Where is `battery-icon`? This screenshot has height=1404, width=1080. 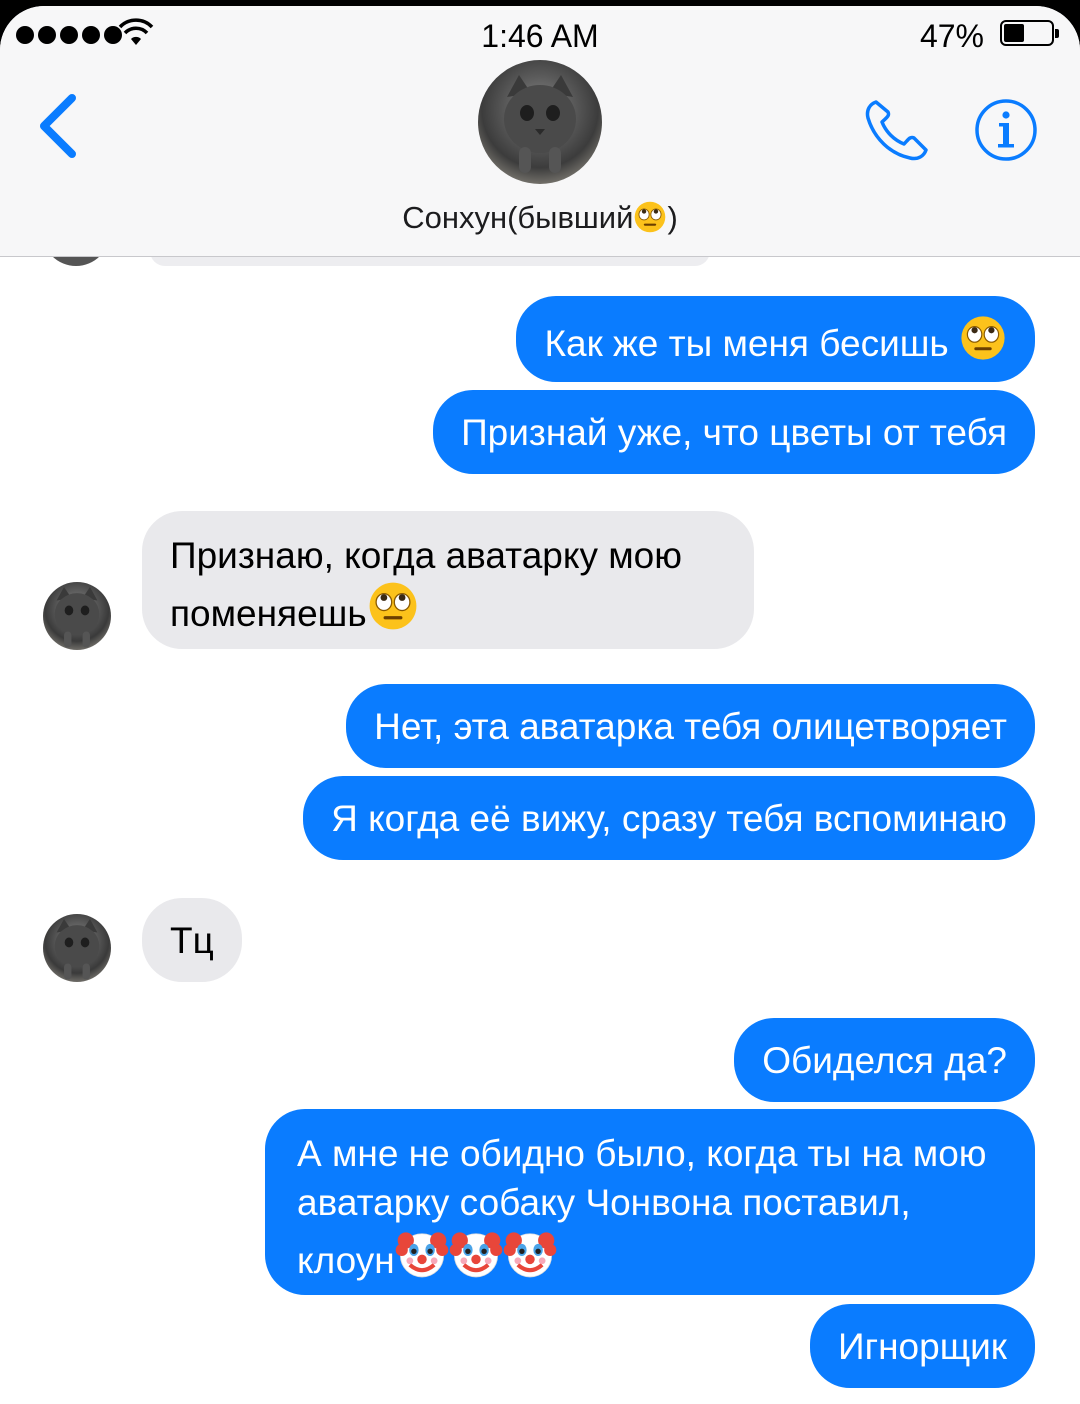
battery-icon is located at coordinates (1029, 33).